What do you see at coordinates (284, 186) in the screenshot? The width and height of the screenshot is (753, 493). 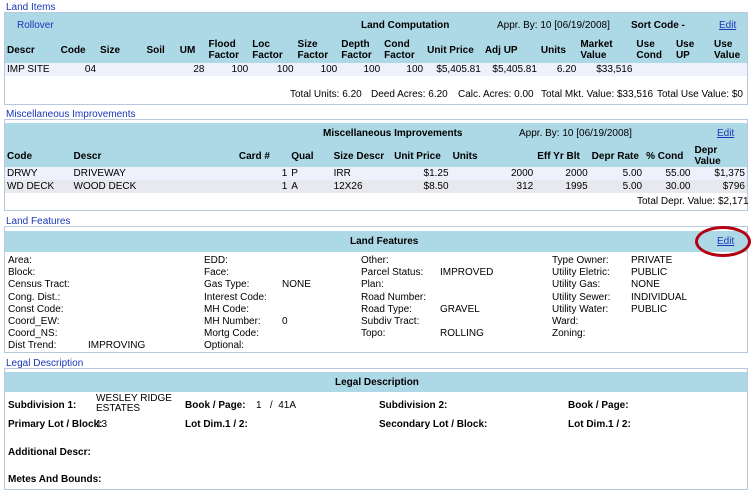 I see `table-cell: 1` at bounding box center [284, 186].